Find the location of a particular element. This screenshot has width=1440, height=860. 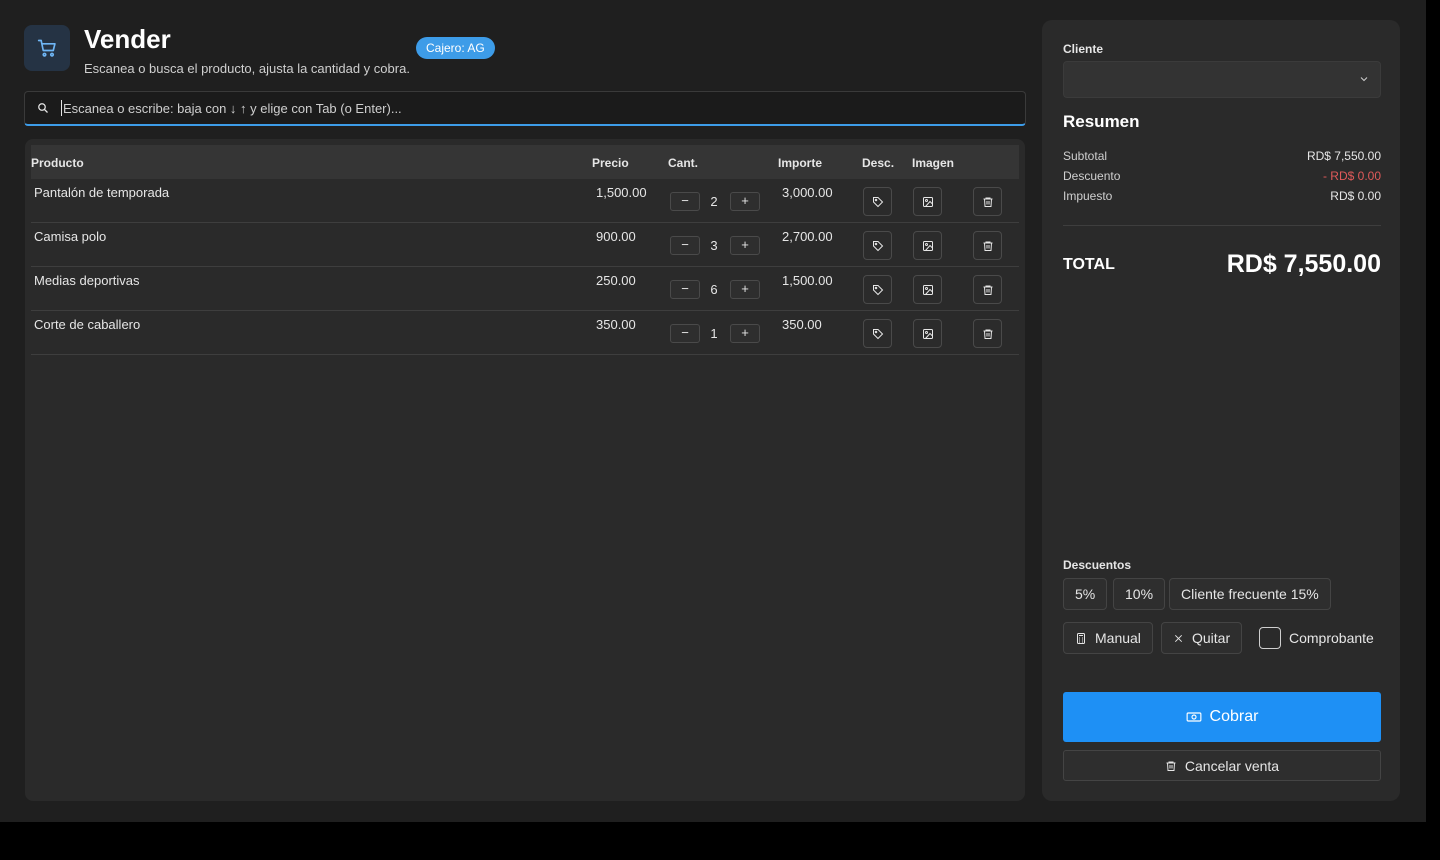

text-caret is located at coordinates (61, 108).